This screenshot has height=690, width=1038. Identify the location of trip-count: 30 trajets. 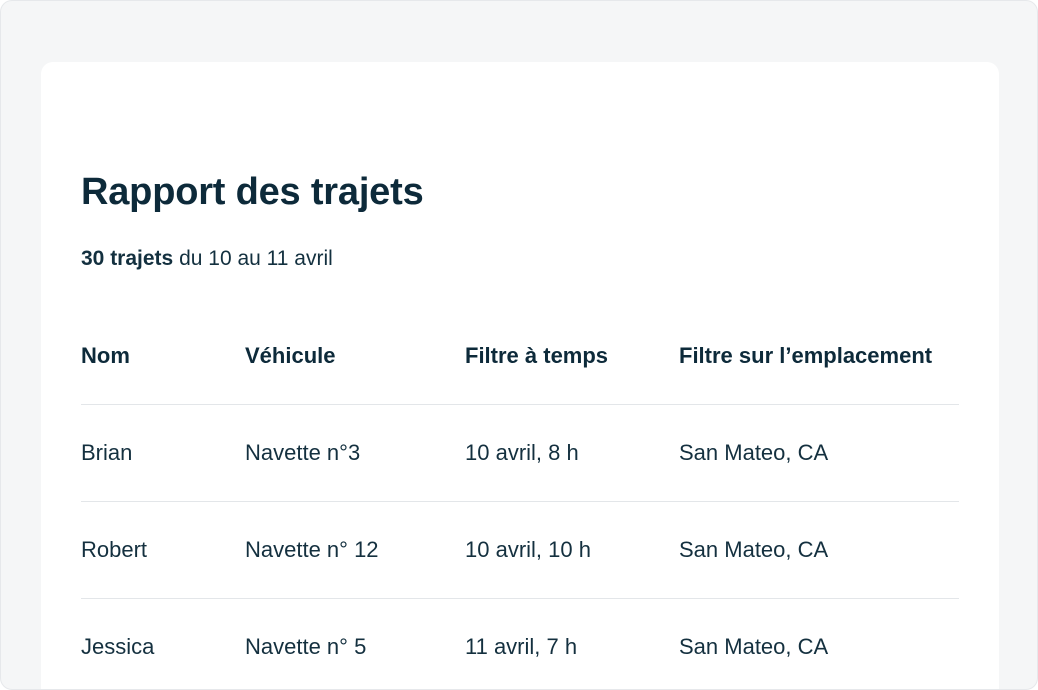
(127, 258).